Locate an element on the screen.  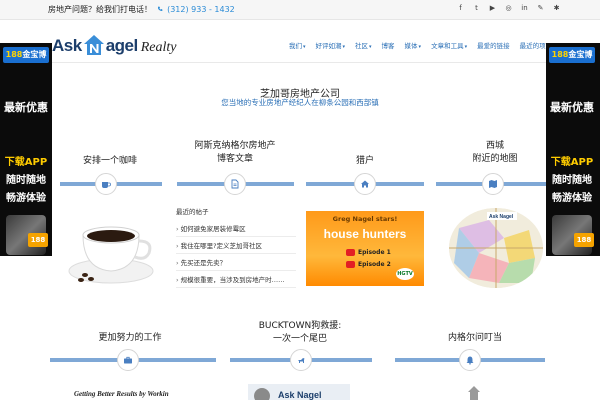
topbar-contact: 房地产问题？给我们打电话！ (312) 933 - 1432 is located at coordinates (141, 9).